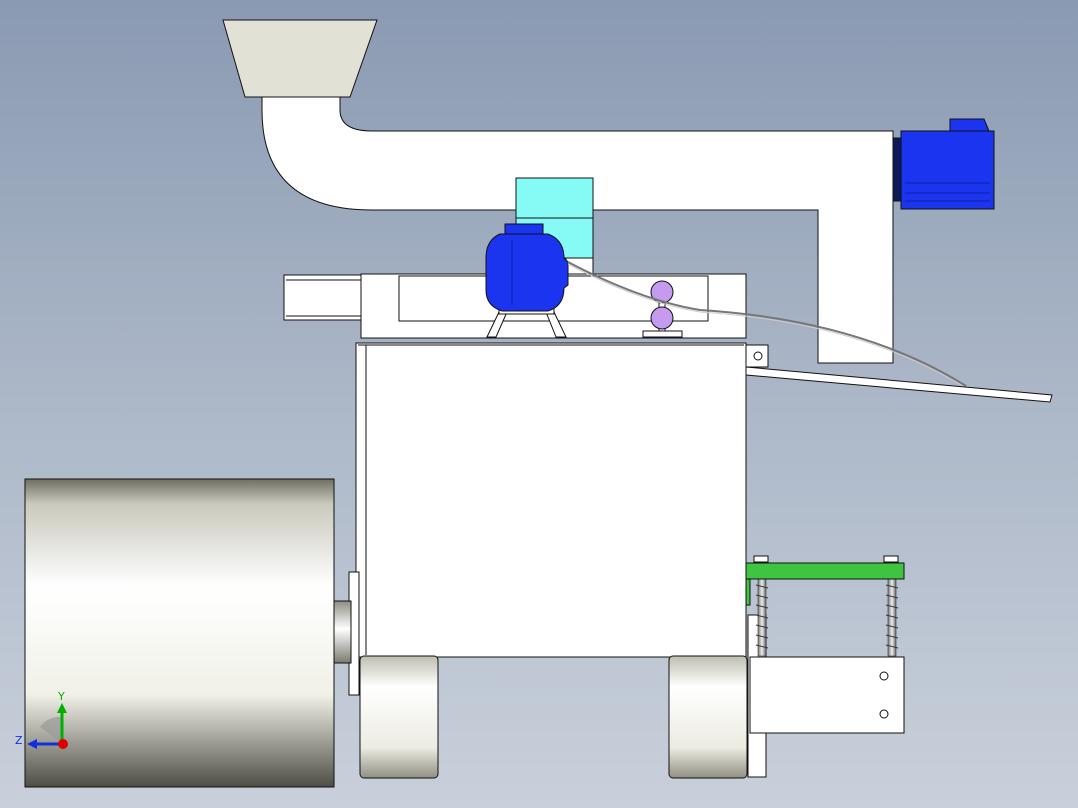  What do you see at coordinates (323, 297) in the screenshot?
I see `left-inlet-tube` at bounding box center [323, 297].